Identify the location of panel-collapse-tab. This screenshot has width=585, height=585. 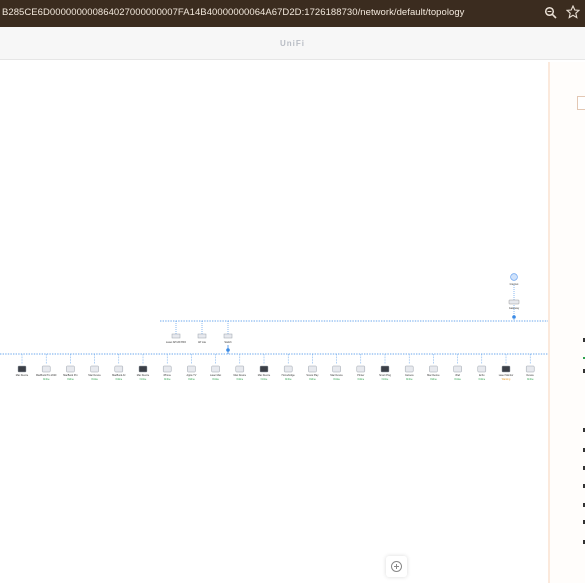
(581, 103).